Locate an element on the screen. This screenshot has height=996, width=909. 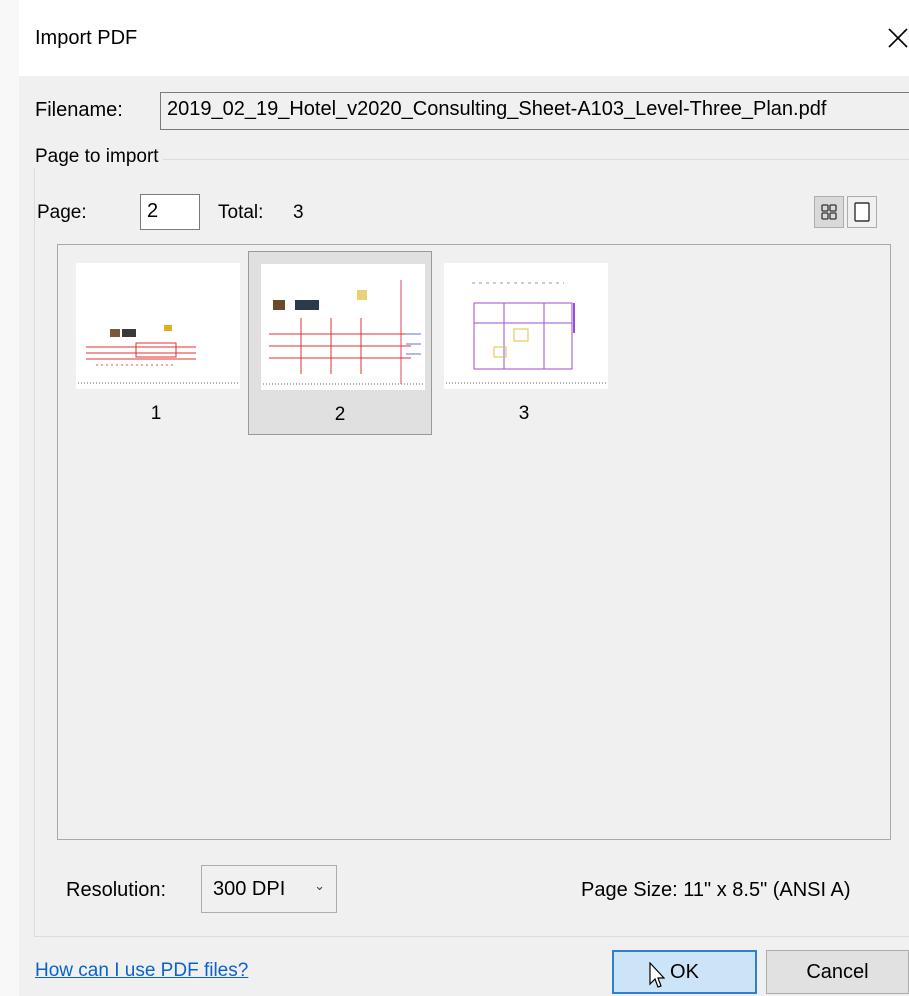
title-bar: Import PDF is located at coordinates (464, 38).